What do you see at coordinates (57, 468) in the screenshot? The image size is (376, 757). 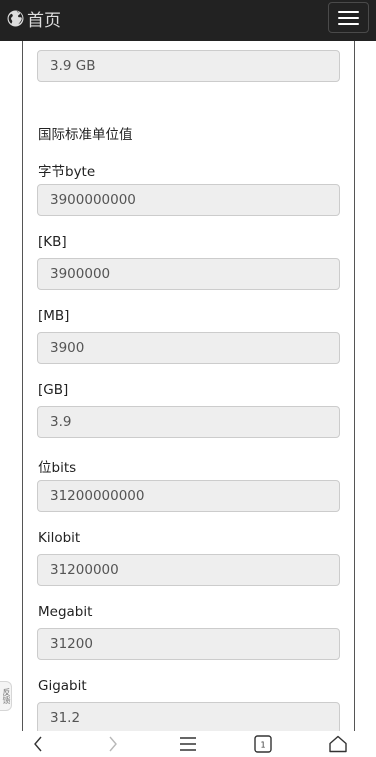 I see `label-bits: 位bits` at bounding box center [57, 468].